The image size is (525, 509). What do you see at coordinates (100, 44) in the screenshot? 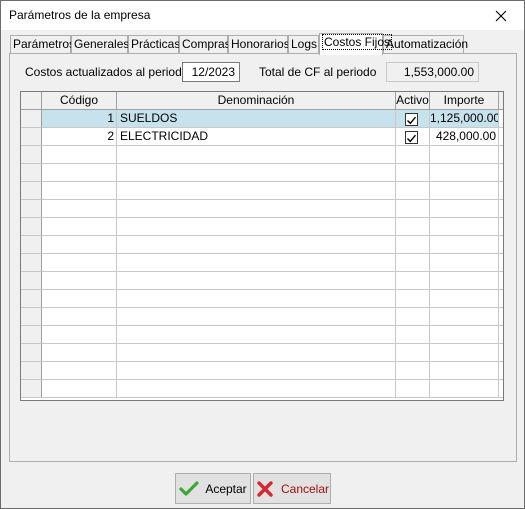
I see `tab-generales: Generales` at bounding box center [100, 44].